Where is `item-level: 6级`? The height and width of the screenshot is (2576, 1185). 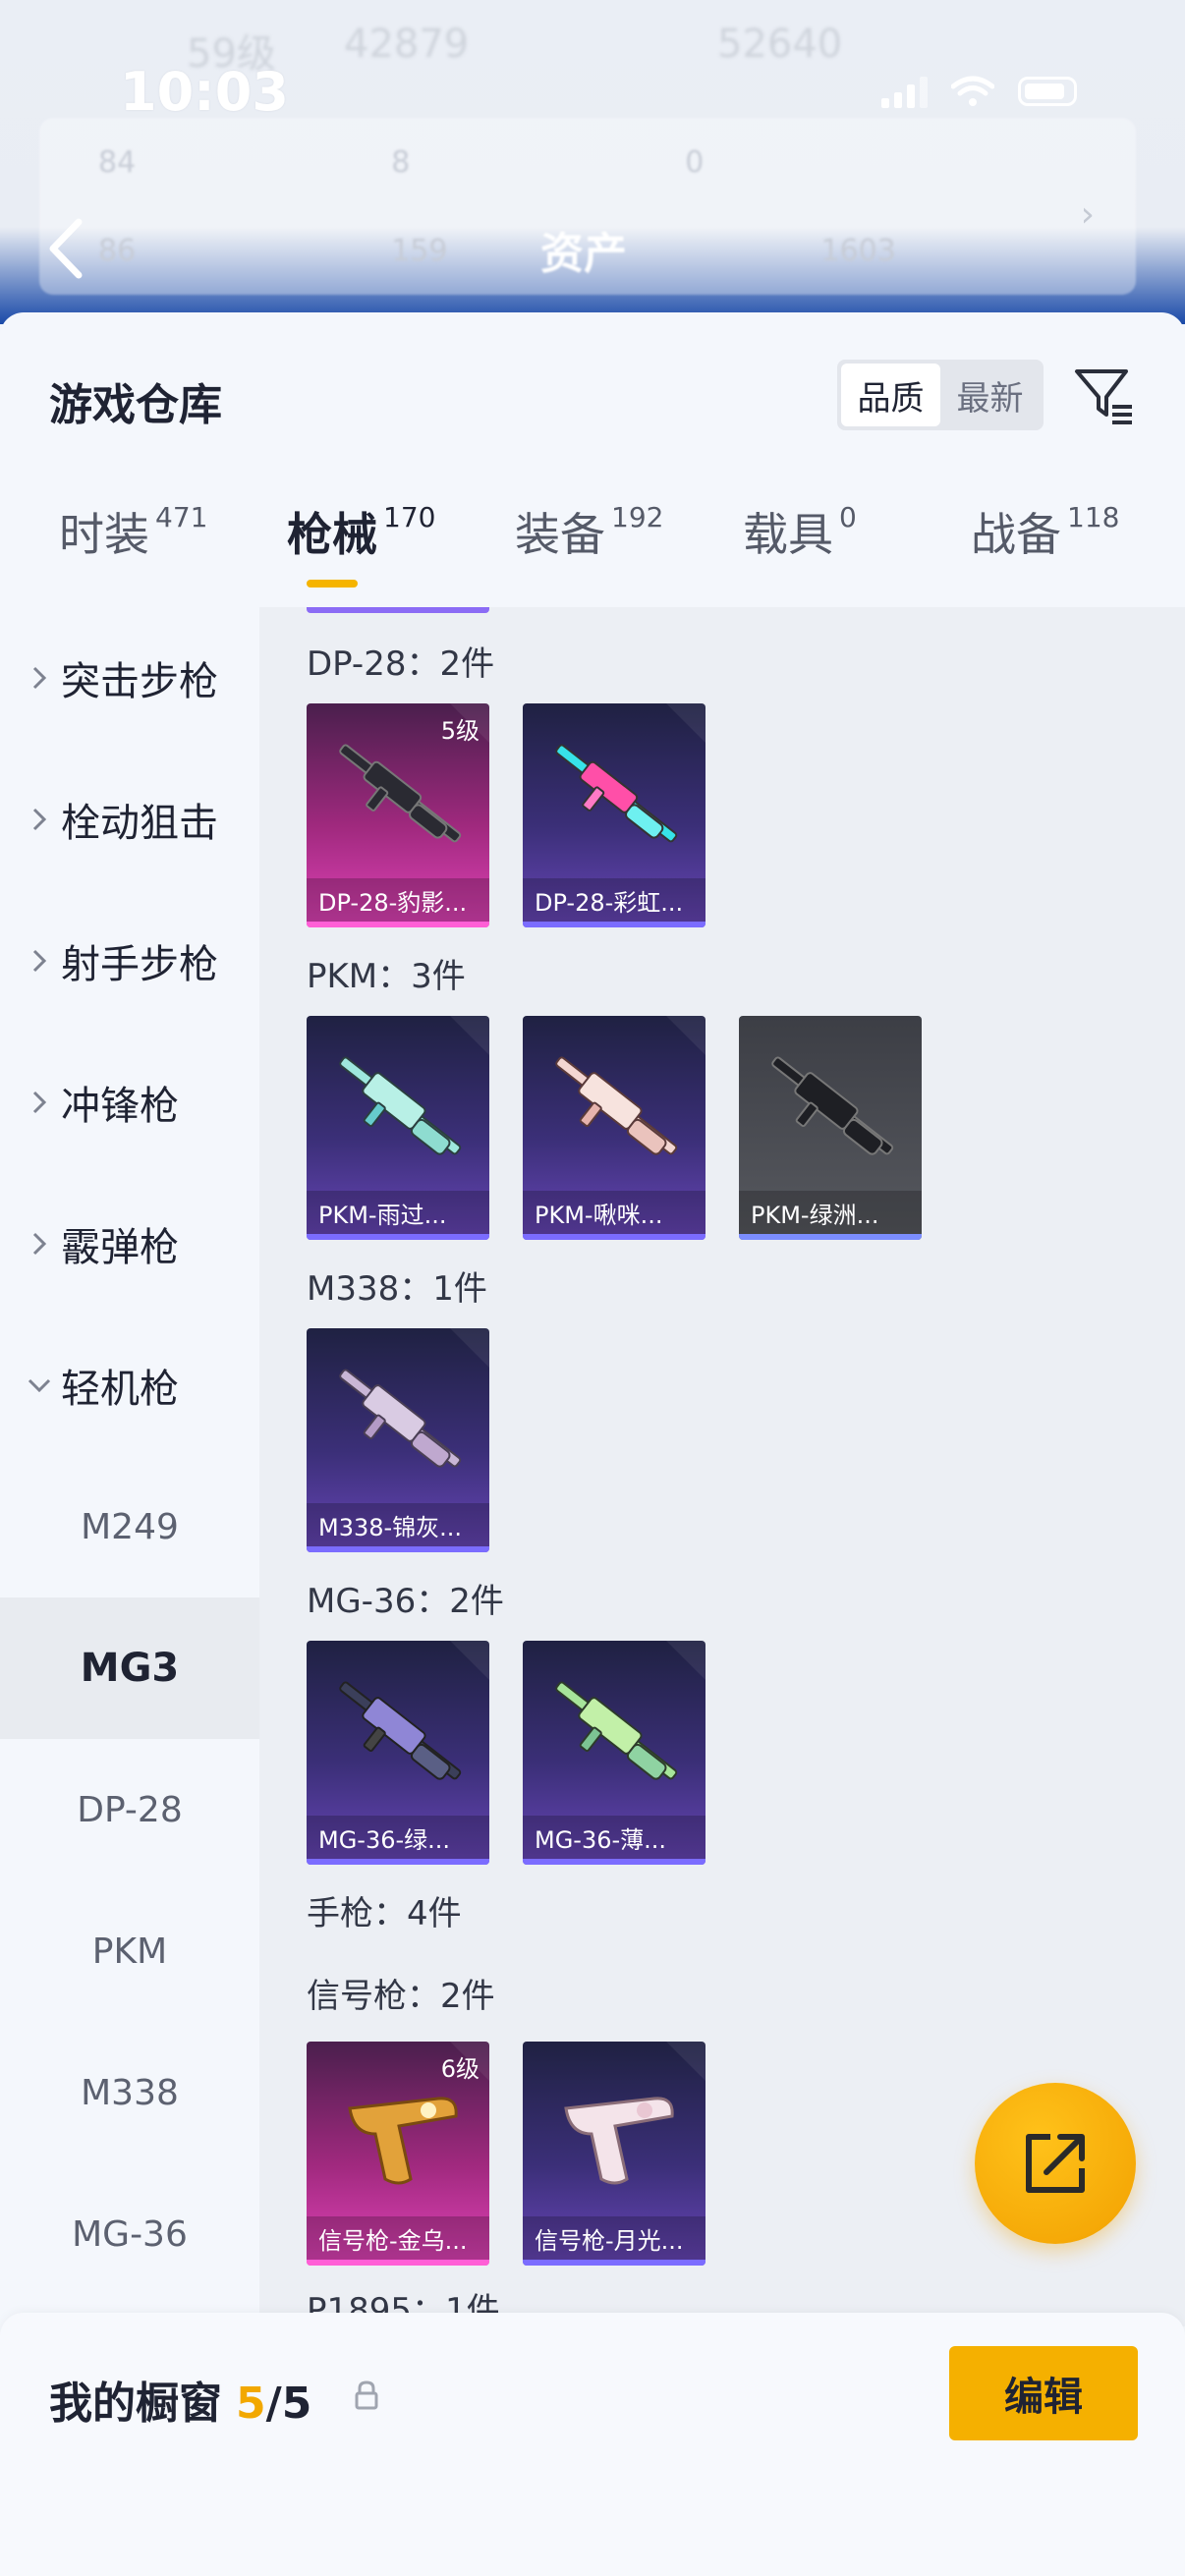 item-level: 6级 is located at coordinates (460, 2069).